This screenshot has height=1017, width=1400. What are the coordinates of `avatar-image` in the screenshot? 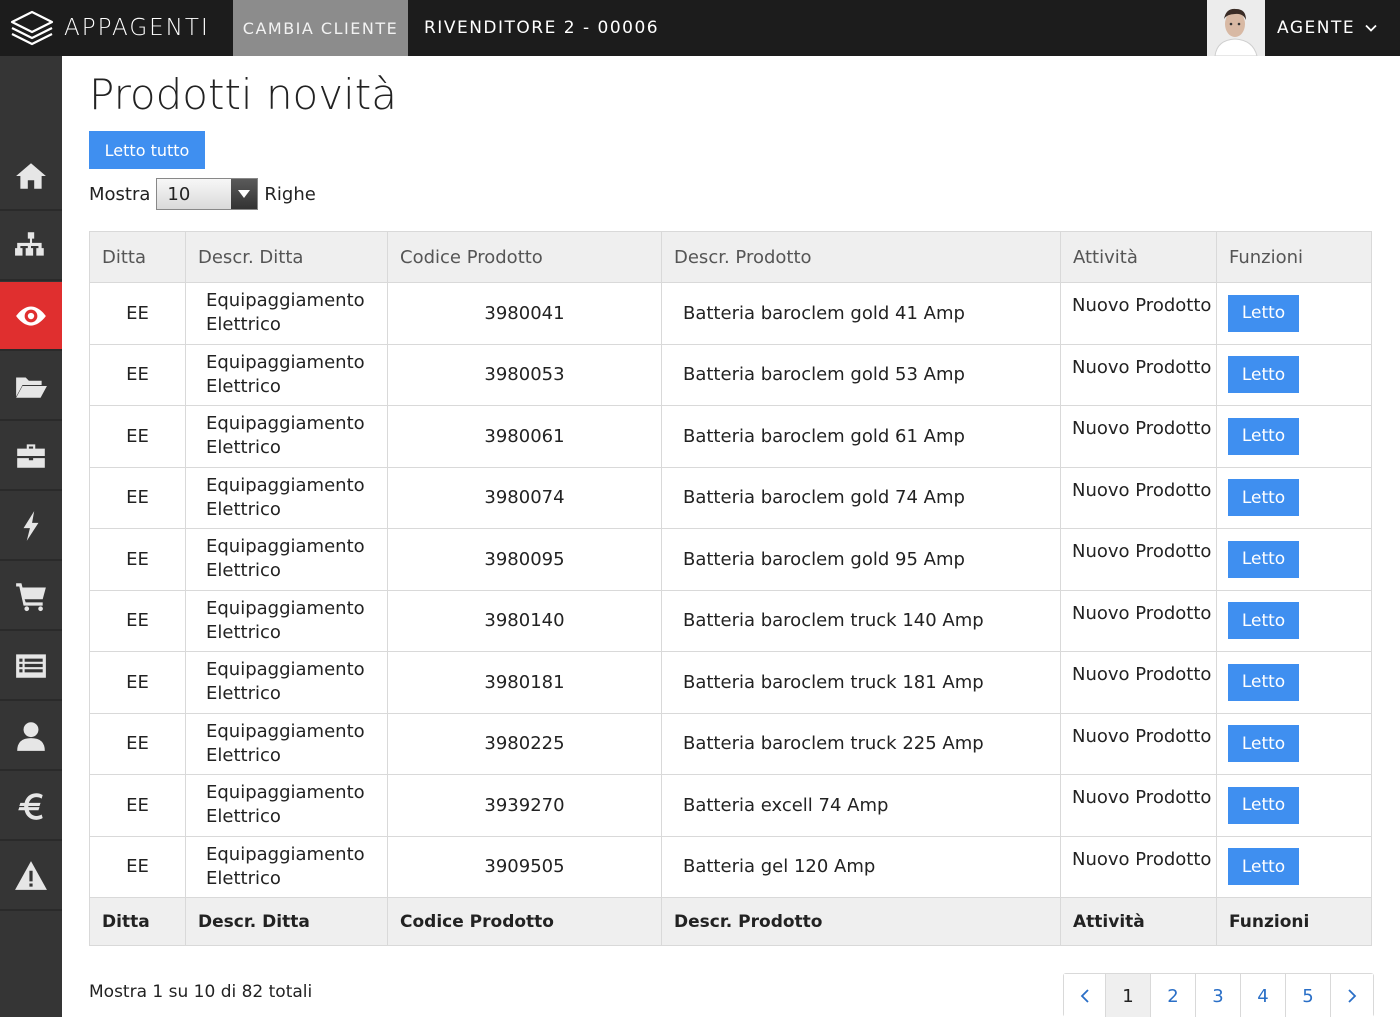 It's located at (1236, 28).